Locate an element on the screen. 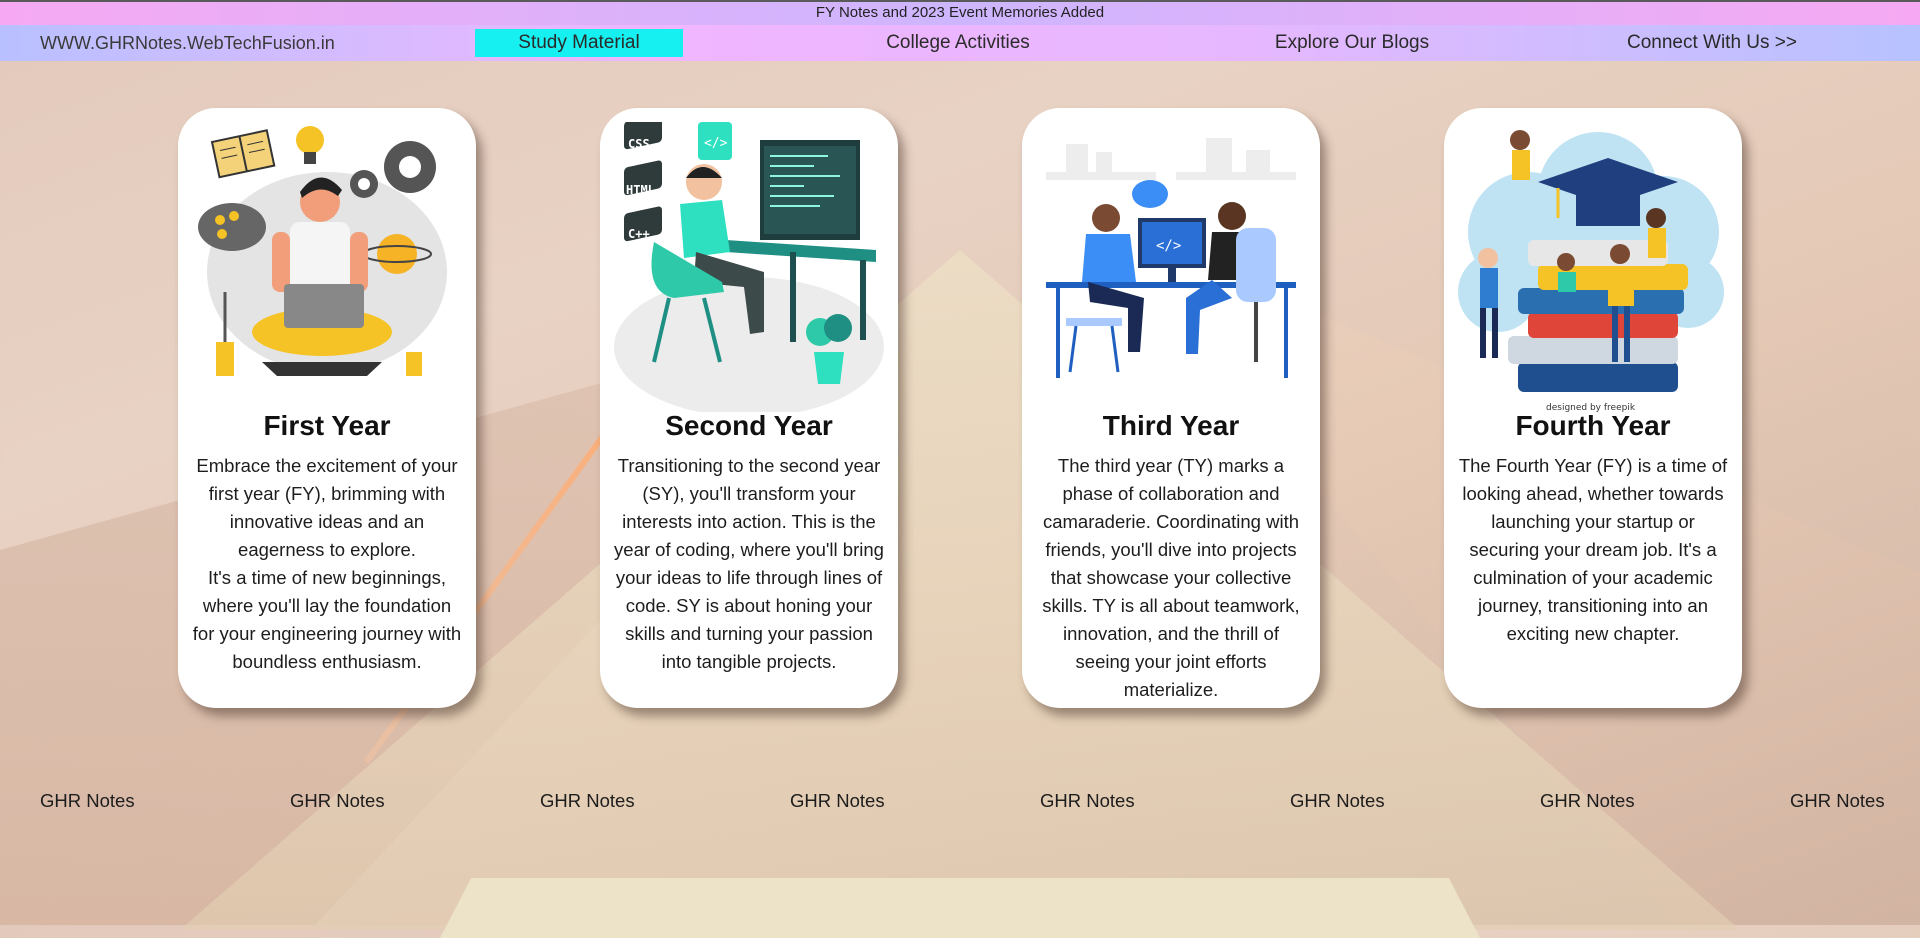 The width and height of the screenshot is (1920, 938). site-brand-link: WWW.GHRNotes.WebTechFusion.in is located at coordinates (187, 43).